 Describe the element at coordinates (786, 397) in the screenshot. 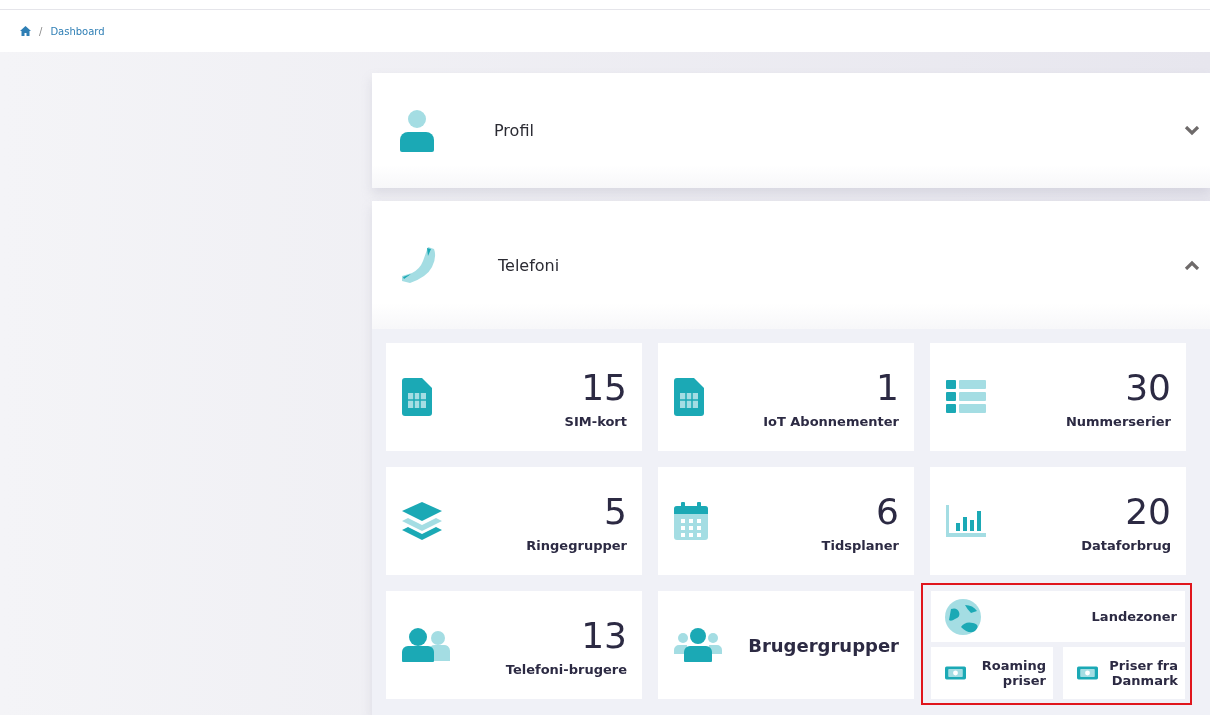

I see `stat-card: 1 IoT Abonnementer` at that location.